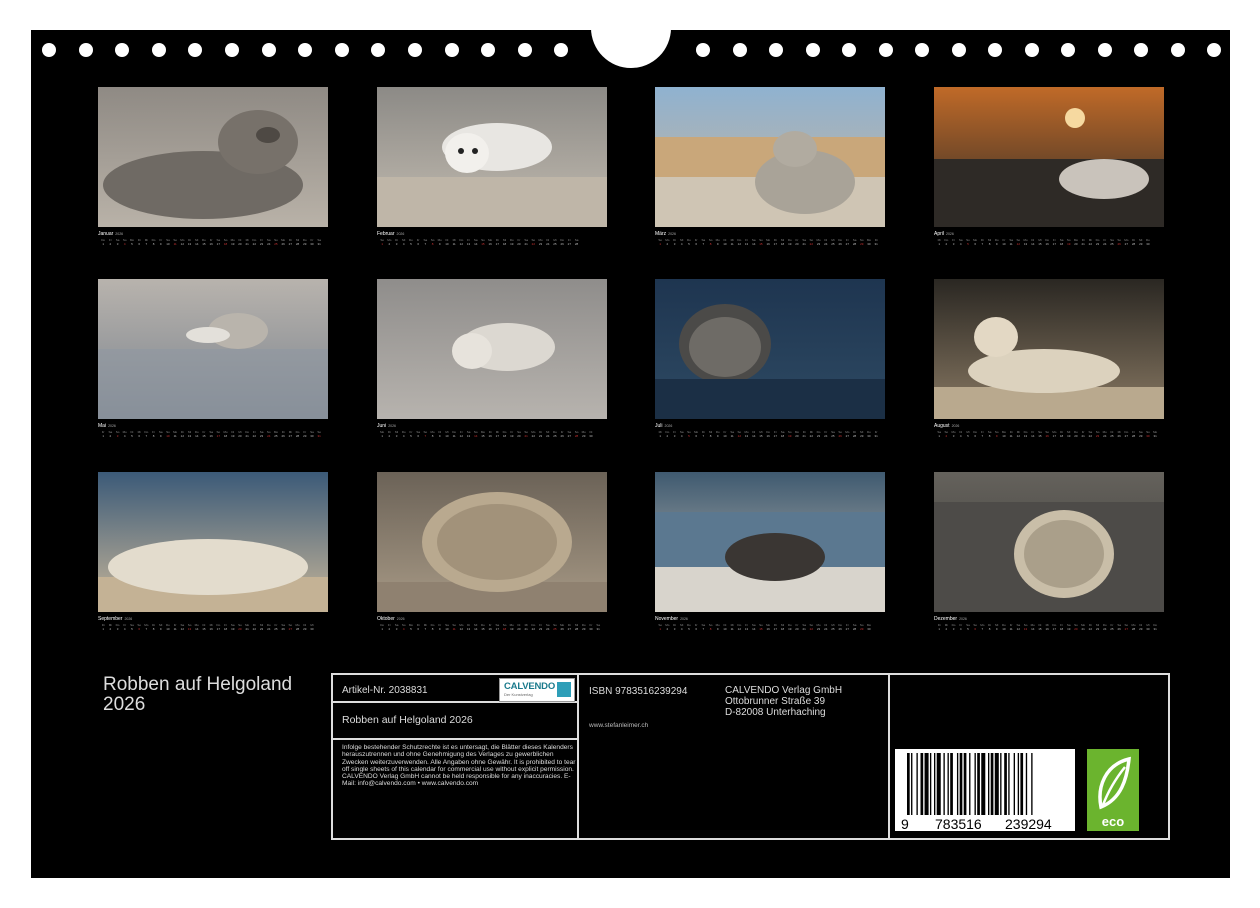  Describe the element at coordinates (1140, 434) in the screenshot. I see `calendar-day: Sa 29` at that location.